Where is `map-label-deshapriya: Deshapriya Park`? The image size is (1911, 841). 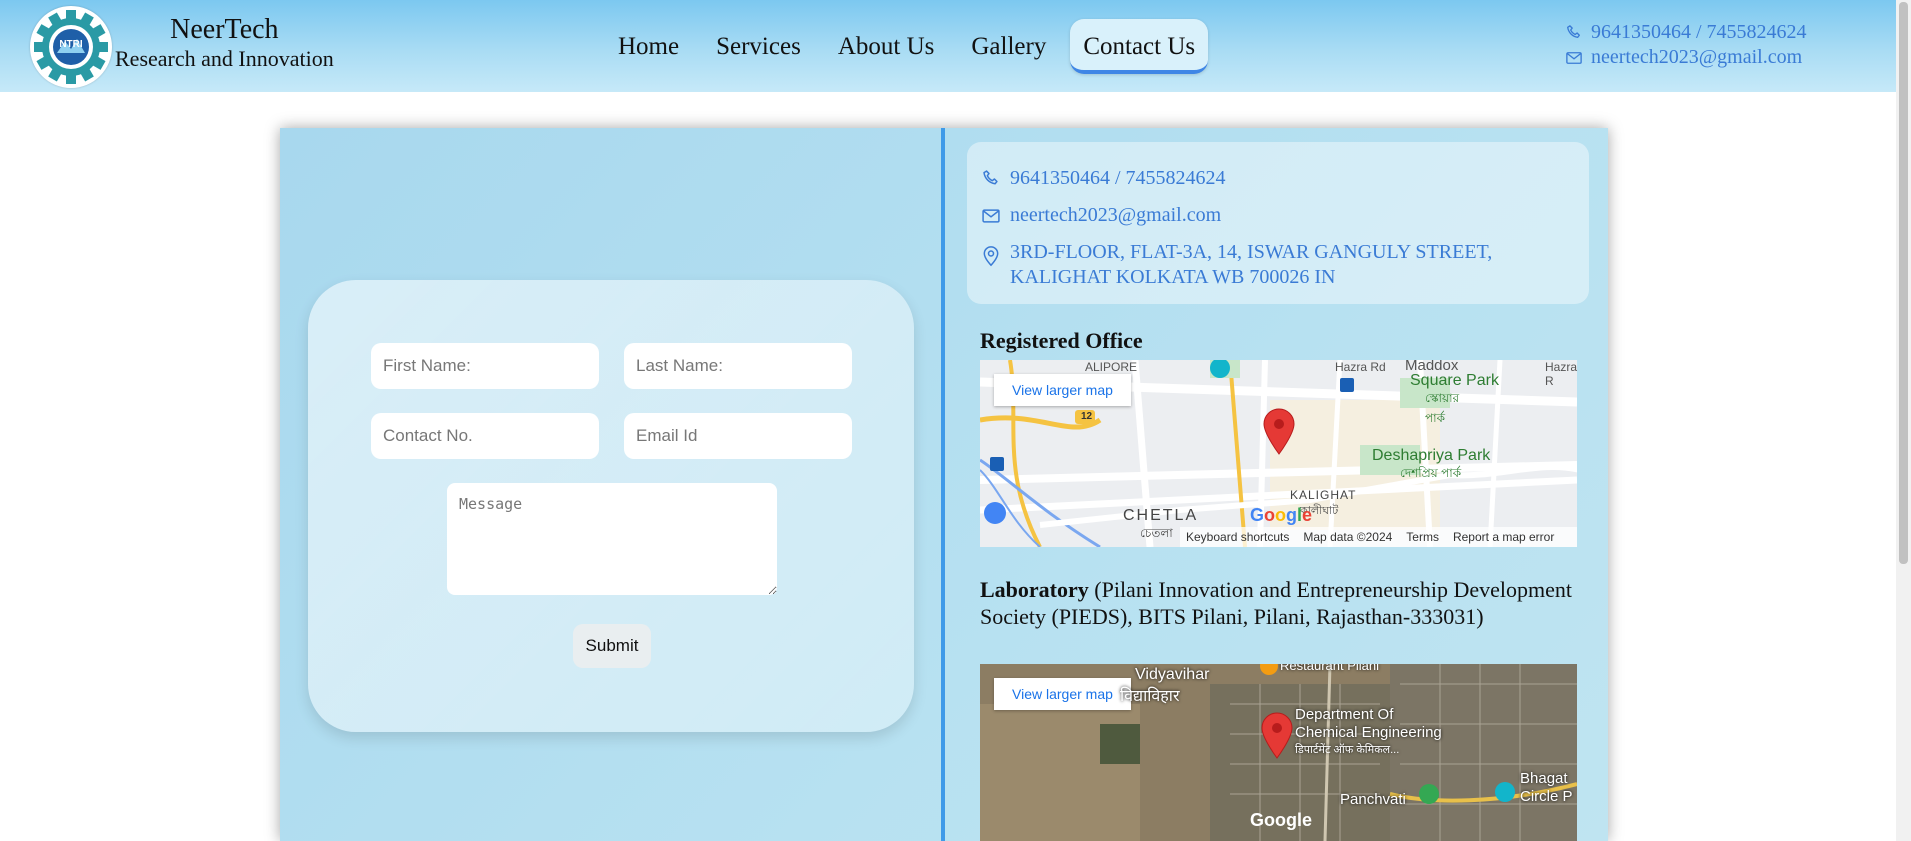
map-label-deshapriya: Deshapriya Park is located at coordinates (1431, 455).